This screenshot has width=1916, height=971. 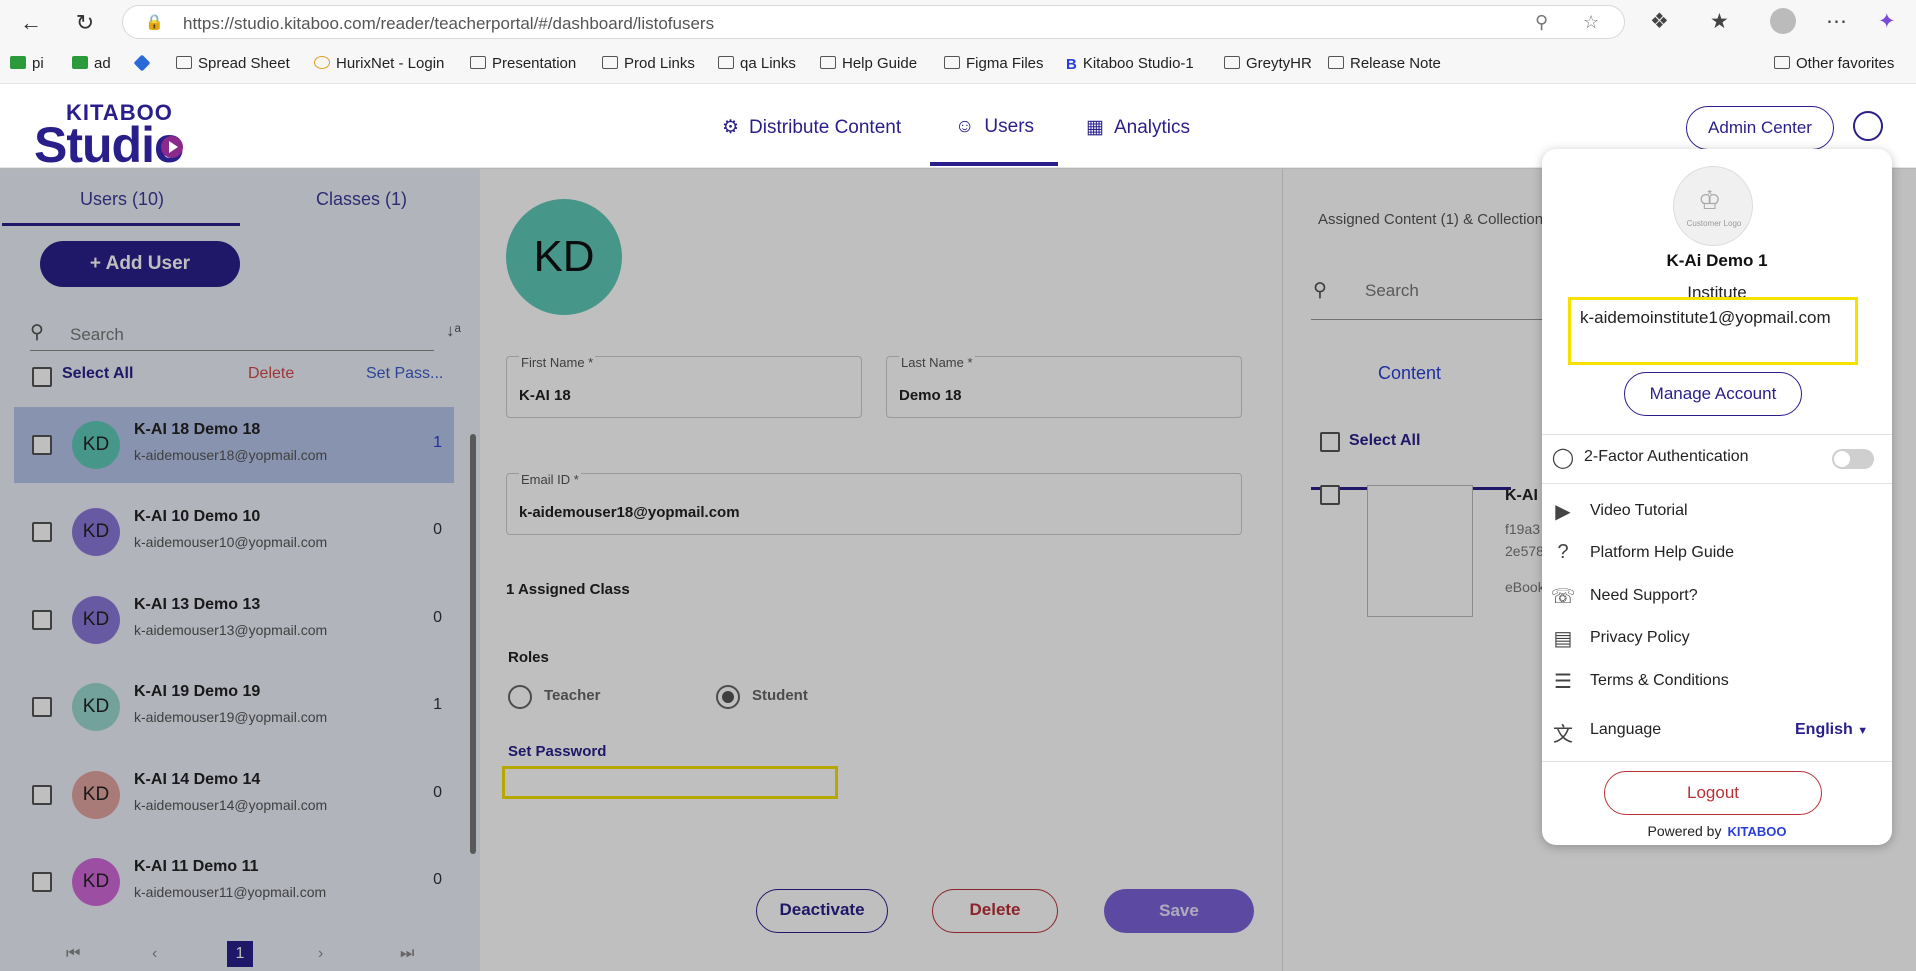 I want to click on caret-down-icon: ▼, so click(x=1863, y=731).